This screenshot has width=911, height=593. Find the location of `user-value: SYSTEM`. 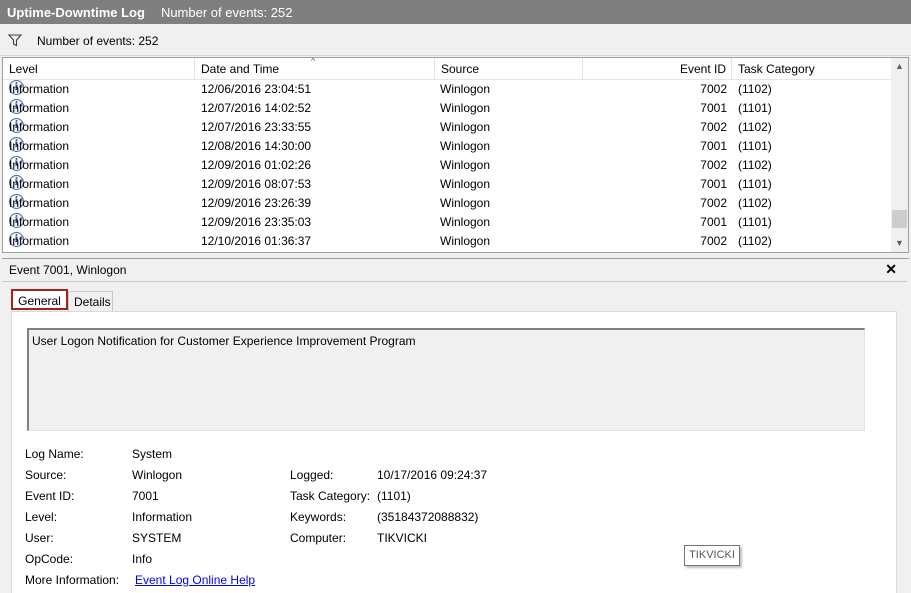

user-value: SYSTEM is located at coordinates (157, 538).